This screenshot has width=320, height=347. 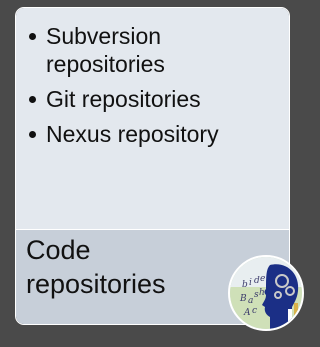 I want to click on coder-head-icon: b i d e B a s h A c, so click(x=266, y=293).